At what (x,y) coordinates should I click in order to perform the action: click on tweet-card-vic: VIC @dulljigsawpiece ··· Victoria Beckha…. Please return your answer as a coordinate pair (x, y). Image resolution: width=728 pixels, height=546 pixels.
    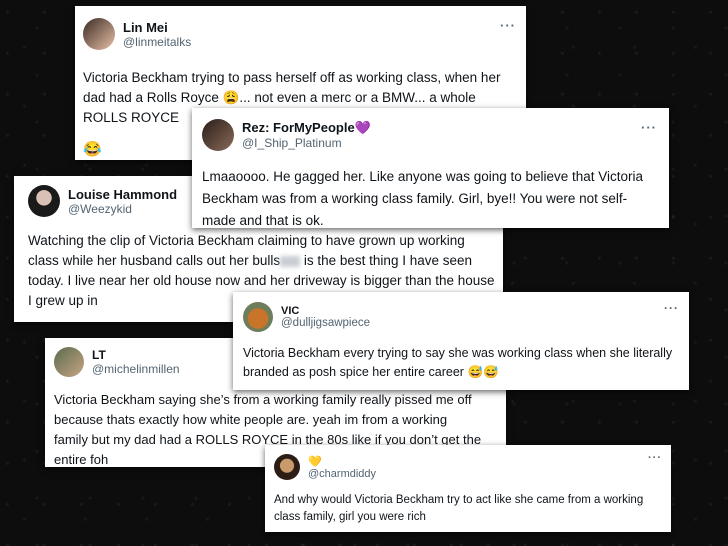
    Looking at the image, I should click on (461, 341).